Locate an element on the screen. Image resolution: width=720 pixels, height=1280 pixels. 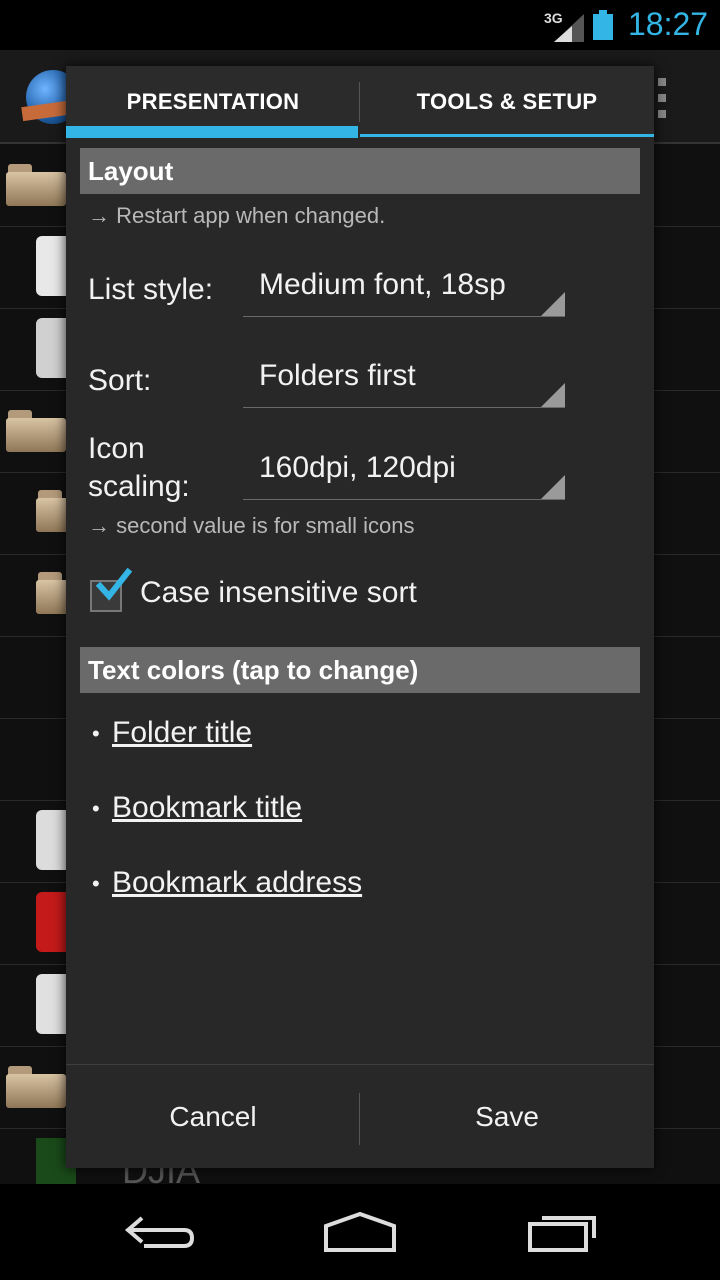
selected-tab-indicator is located at coordinates (212, 132).